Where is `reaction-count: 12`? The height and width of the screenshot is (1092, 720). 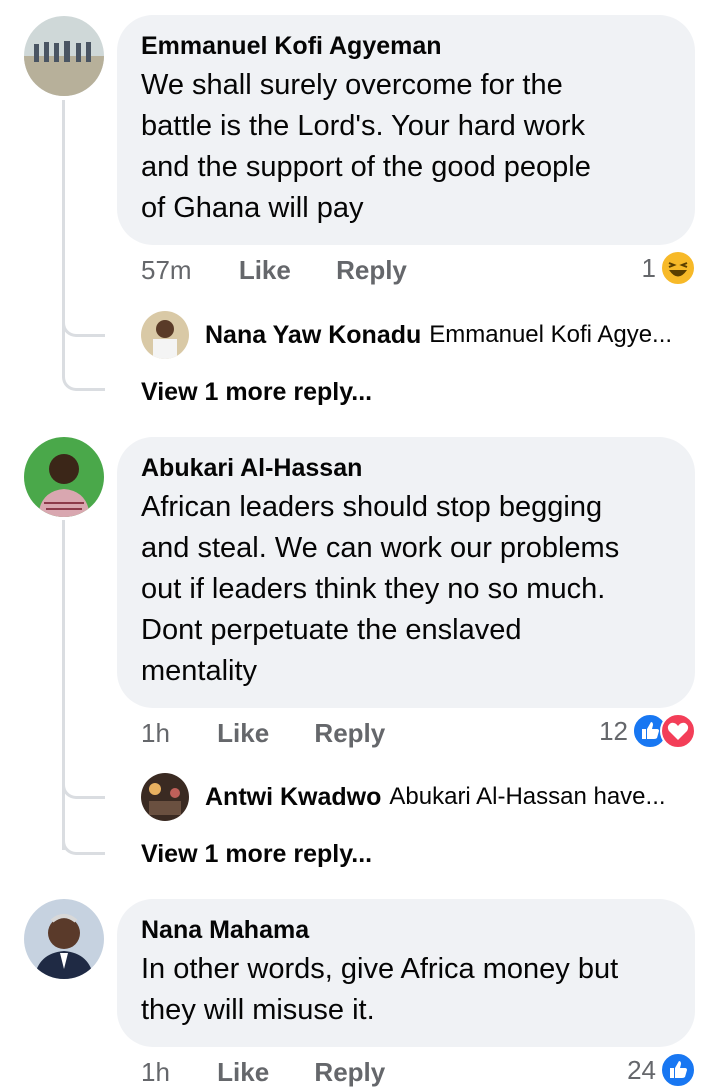 reaction-count: 12 is located at coordinates (613, 731).